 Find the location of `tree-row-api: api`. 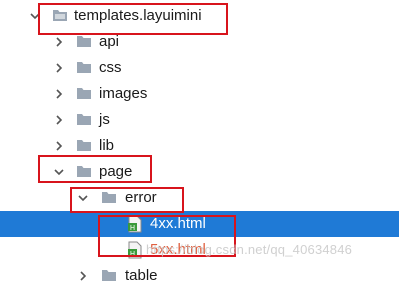

tree-row-api: api is located at coordinates (199, 42).